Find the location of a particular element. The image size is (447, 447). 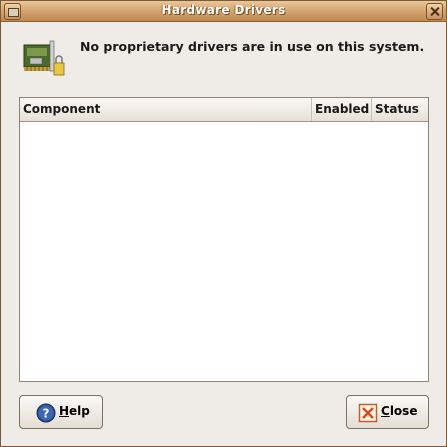

close-button: Close is located at coordinates (387, 412).